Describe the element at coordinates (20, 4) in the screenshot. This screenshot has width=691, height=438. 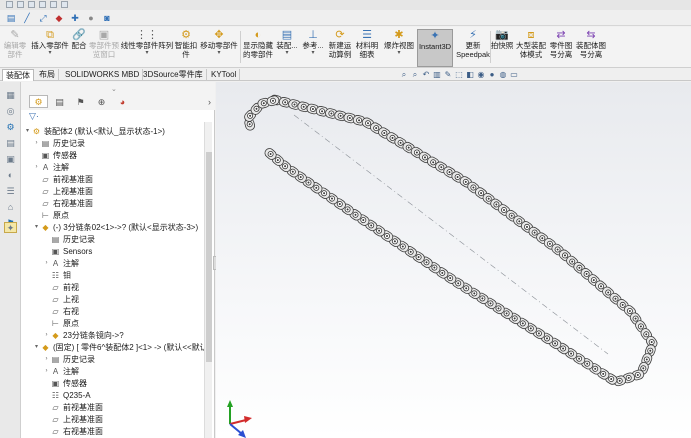
I see `open-icon` at that location.